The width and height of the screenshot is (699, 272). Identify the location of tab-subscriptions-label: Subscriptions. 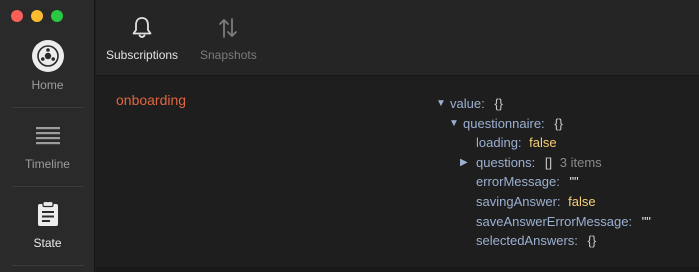
(142, 55).